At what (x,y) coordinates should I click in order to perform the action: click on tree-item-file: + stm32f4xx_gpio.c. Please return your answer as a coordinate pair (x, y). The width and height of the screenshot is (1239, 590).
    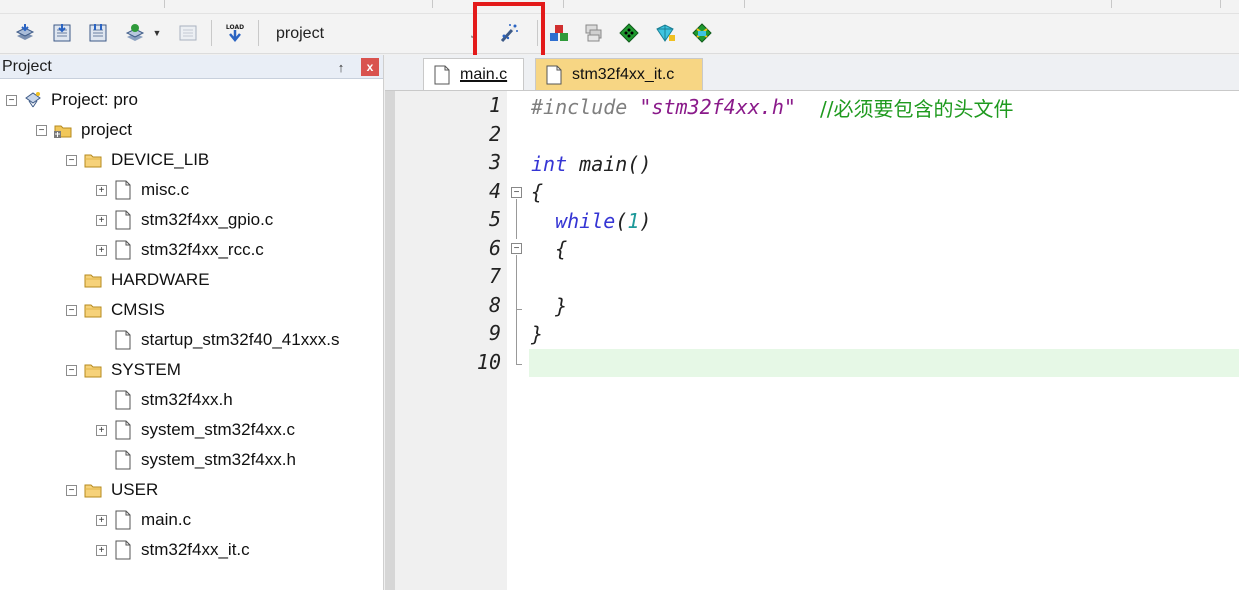
    Looking at the image, I should click on (184, 220).